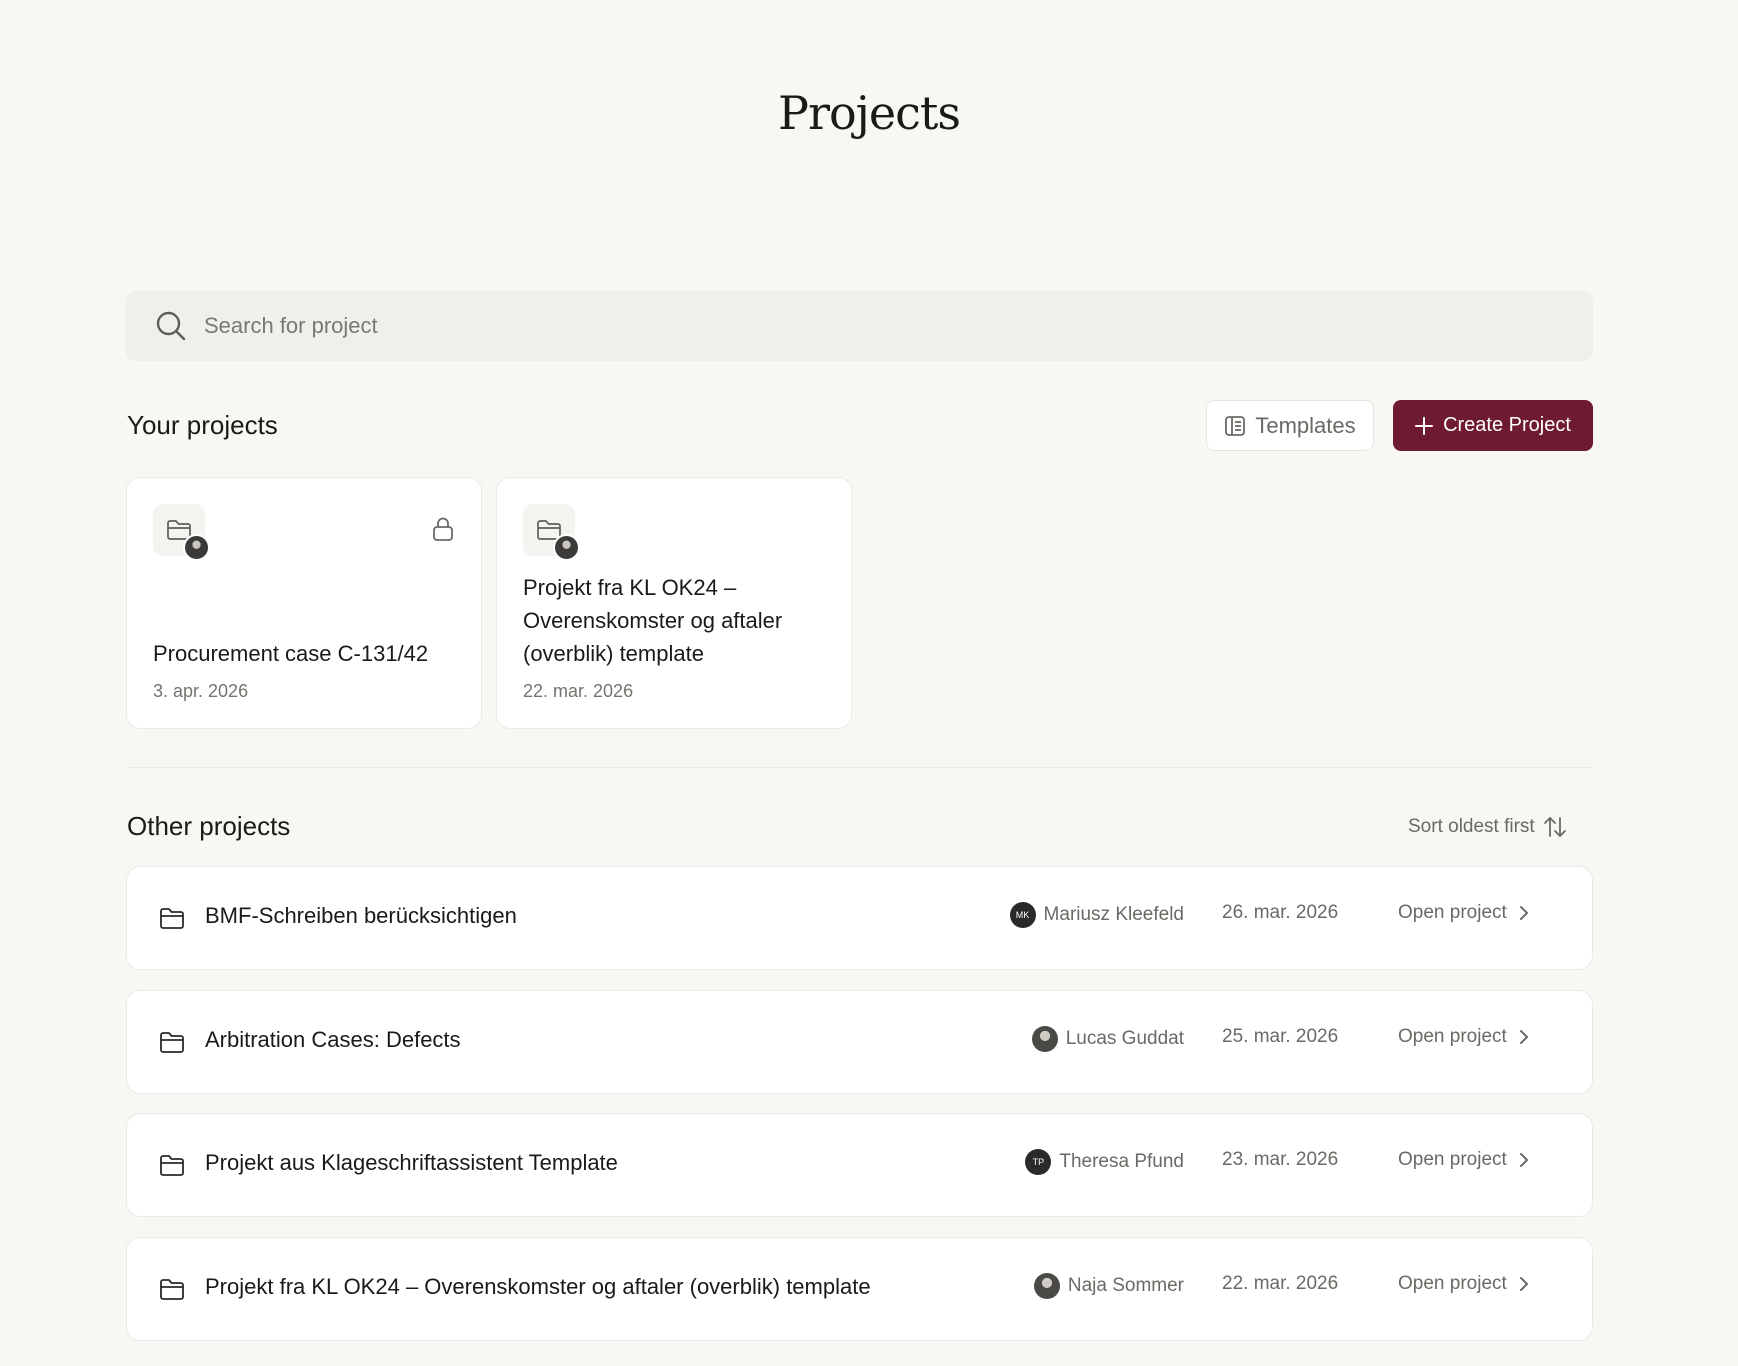  What do you see at coordinates (1125, 1285) in the screenshot?
I see `owner-name: Naja Sommer` at bounding box center [1125, 1285].